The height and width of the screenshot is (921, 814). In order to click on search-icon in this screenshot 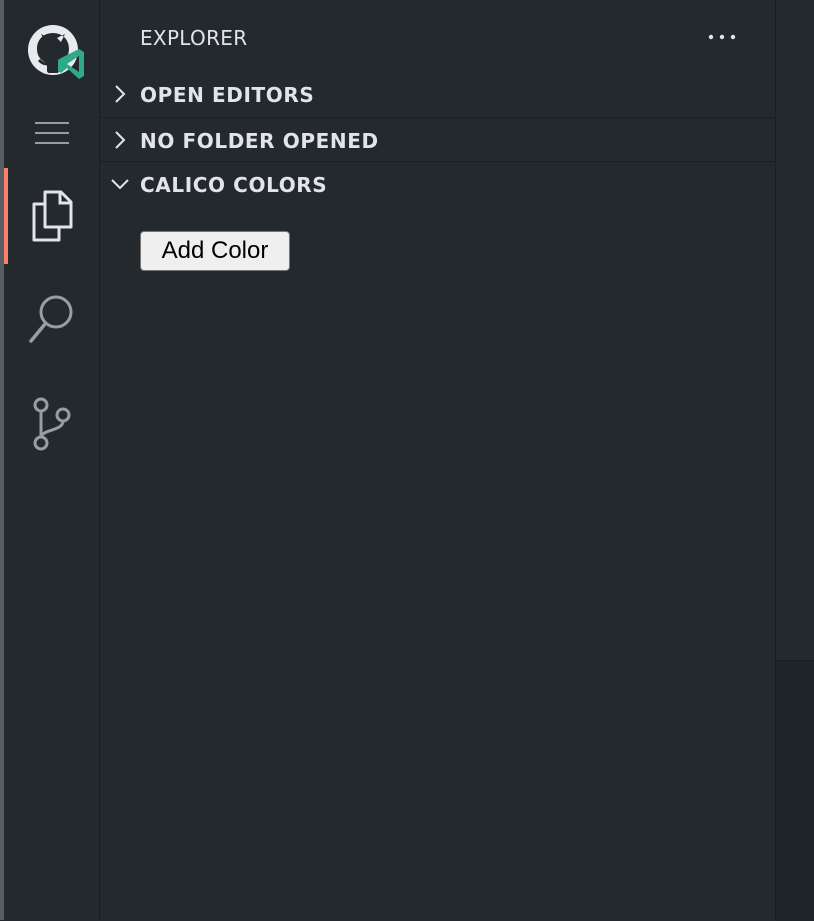, I will do `click(50, 319)`.